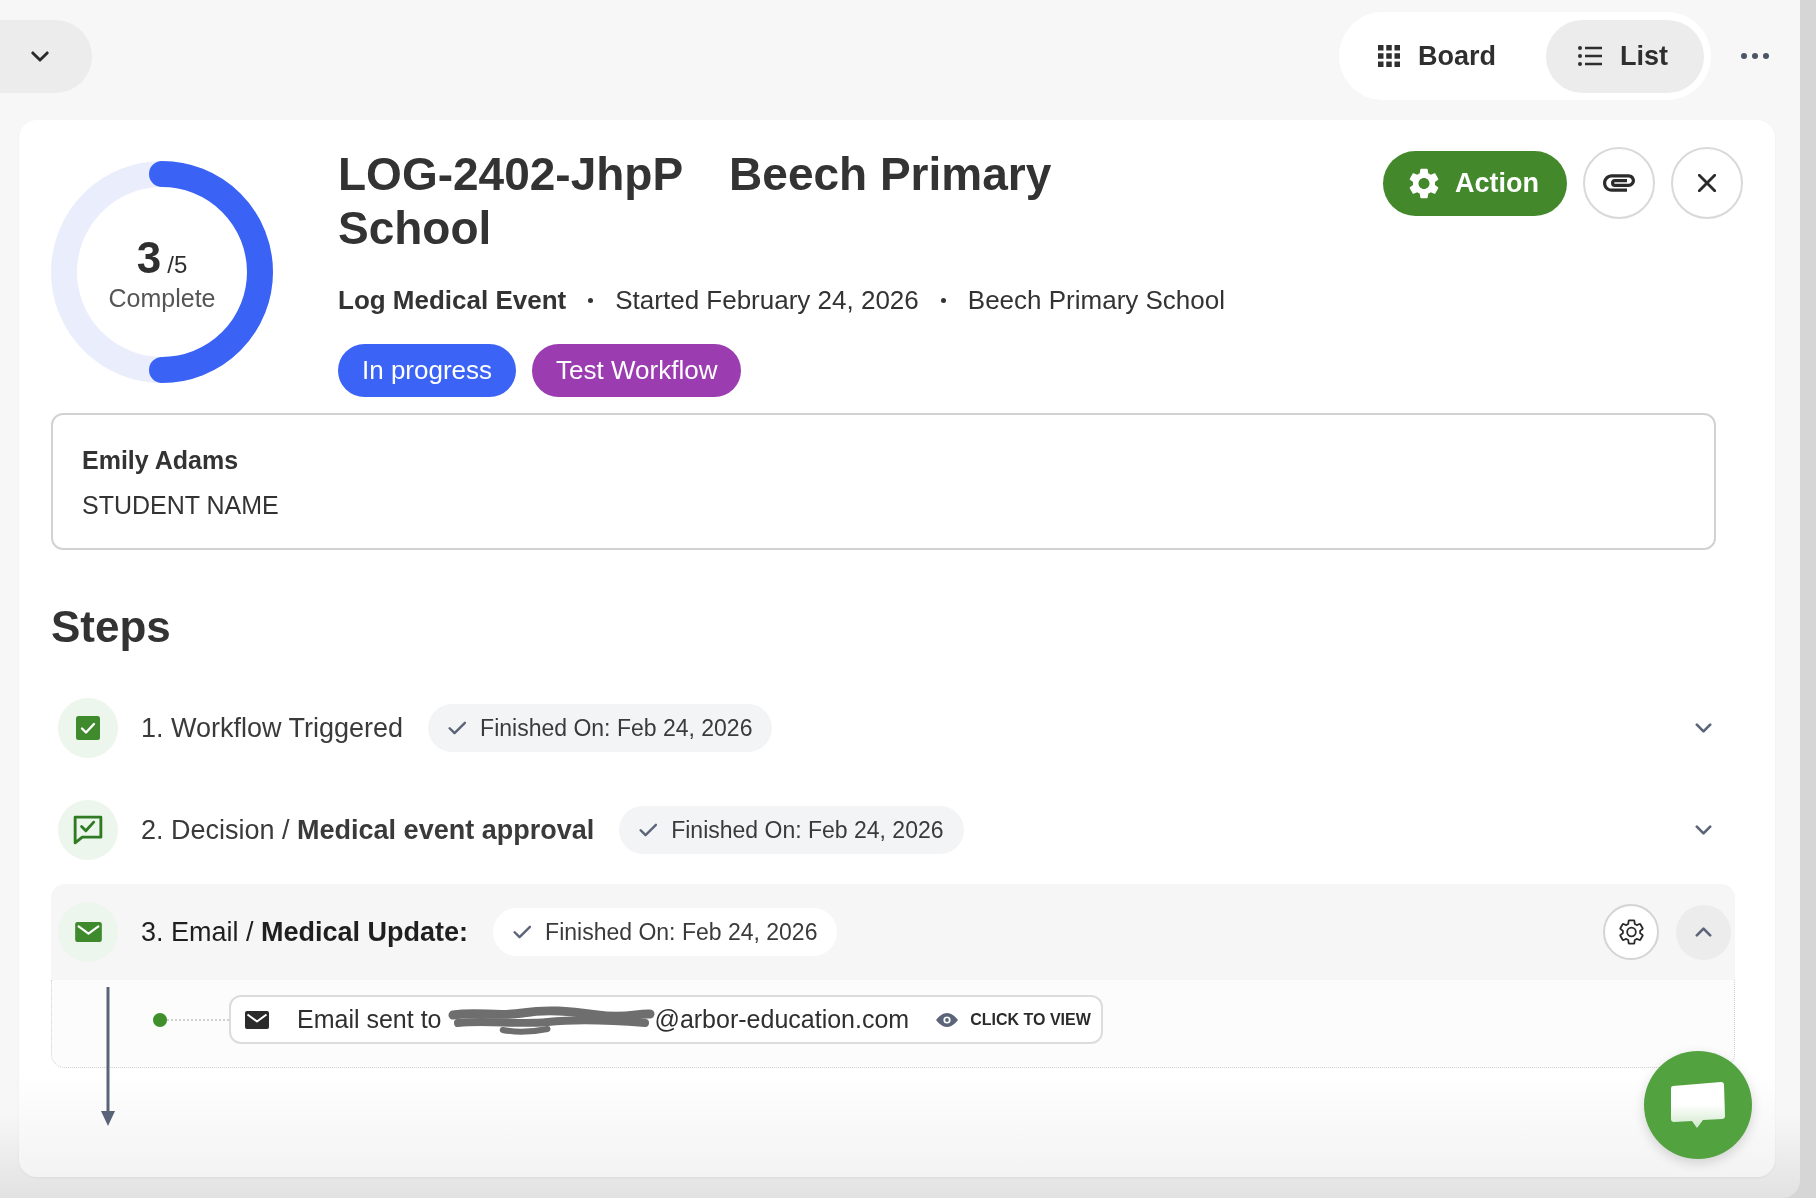  I want to click on grid-icon, so click(1388, 56).